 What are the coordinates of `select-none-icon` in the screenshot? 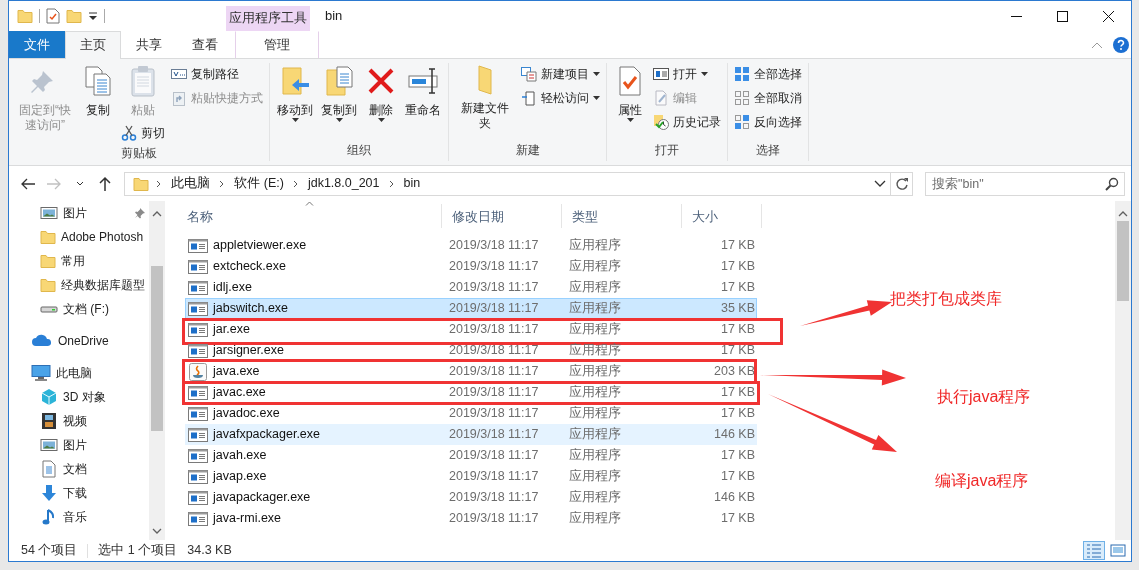 It's located at (742, 98).